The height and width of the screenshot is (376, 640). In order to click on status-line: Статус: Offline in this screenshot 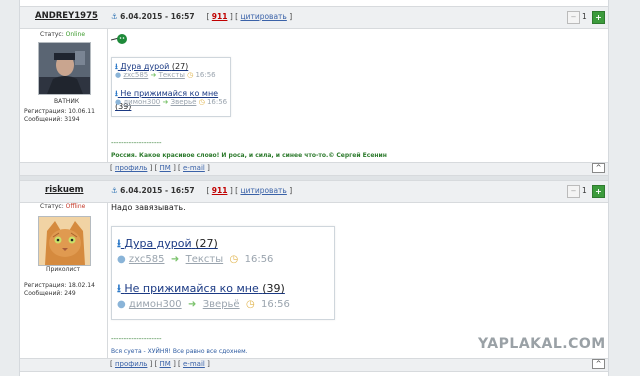, I will do `click(62, 207)`.